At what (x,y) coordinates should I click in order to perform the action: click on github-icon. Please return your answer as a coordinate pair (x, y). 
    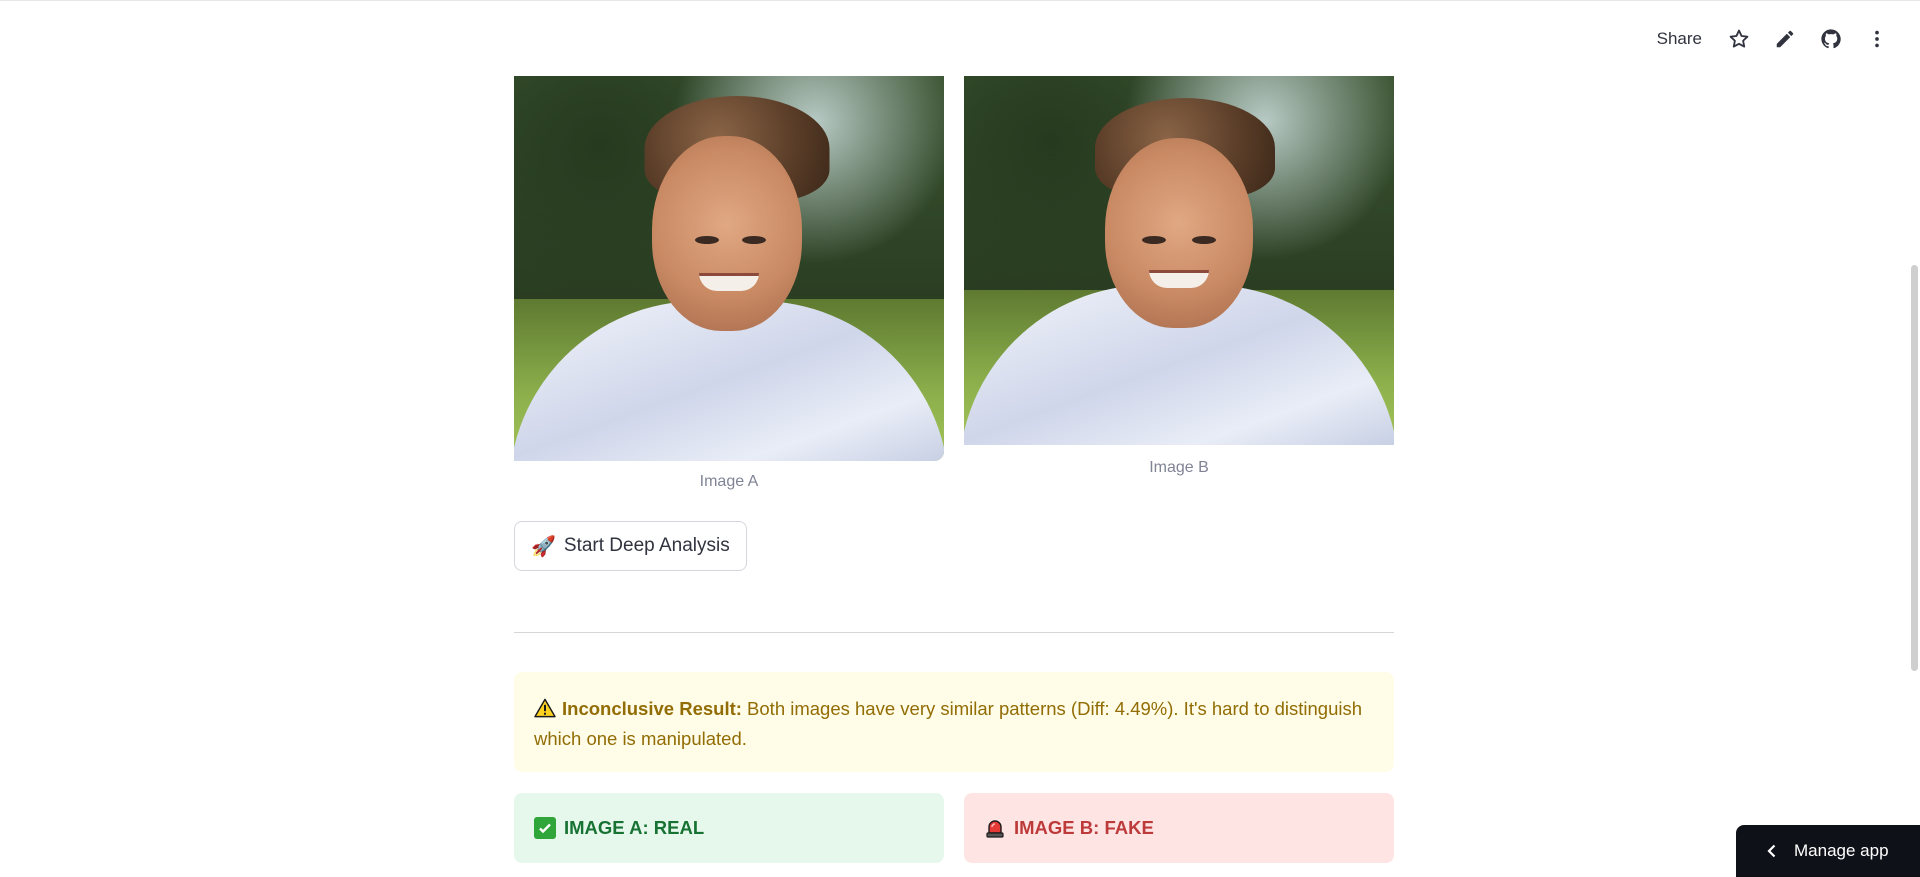
    Looking at the image, I should click on (1831, 39).